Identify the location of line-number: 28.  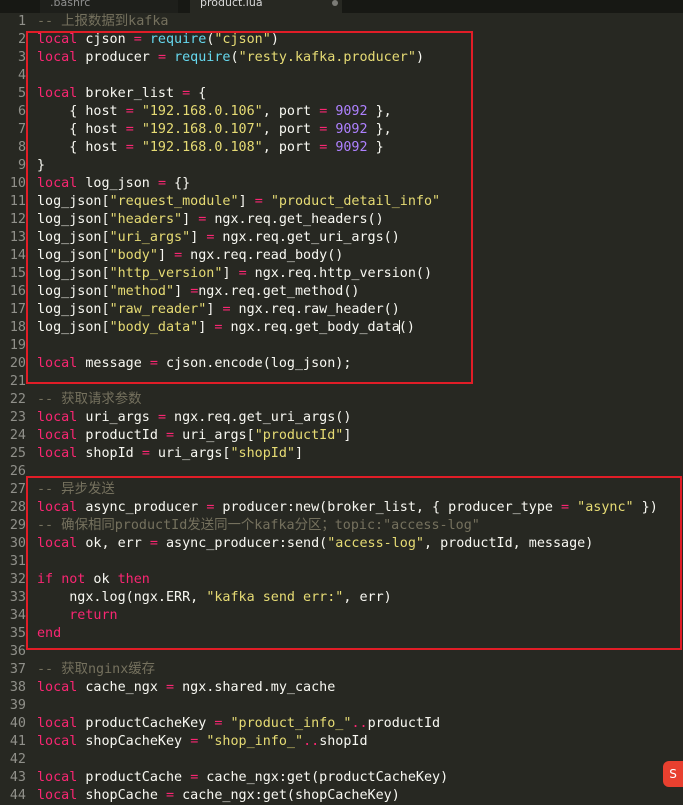
(17, 507).